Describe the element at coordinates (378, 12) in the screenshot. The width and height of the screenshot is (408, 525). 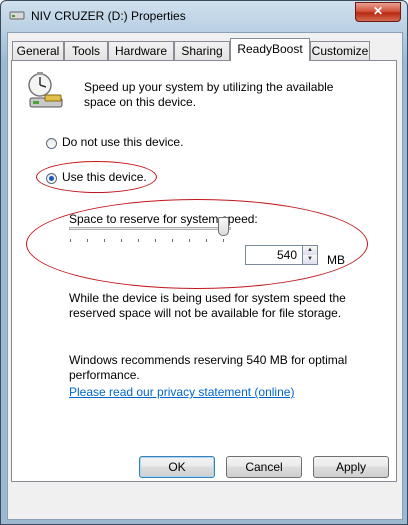
I see `close-button: ✕` at that location.